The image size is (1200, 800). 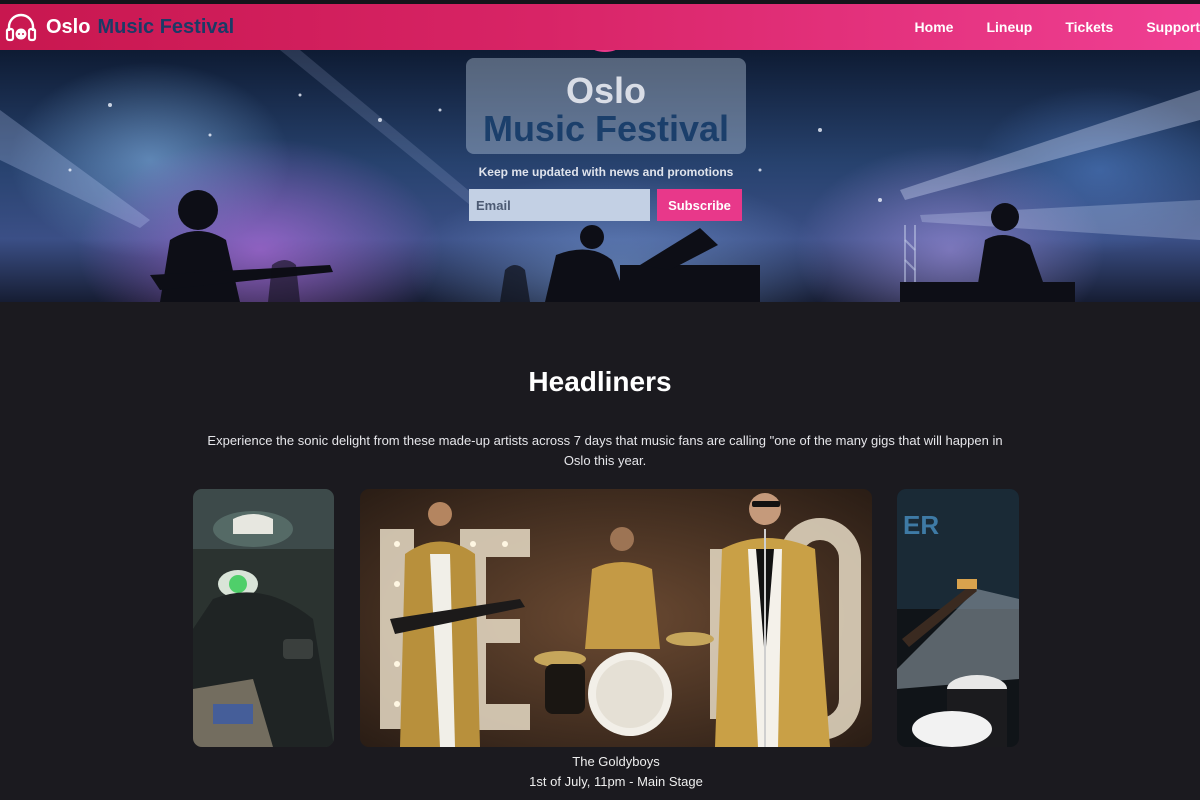 I want to click on email-input, so click(x=559, y=205).